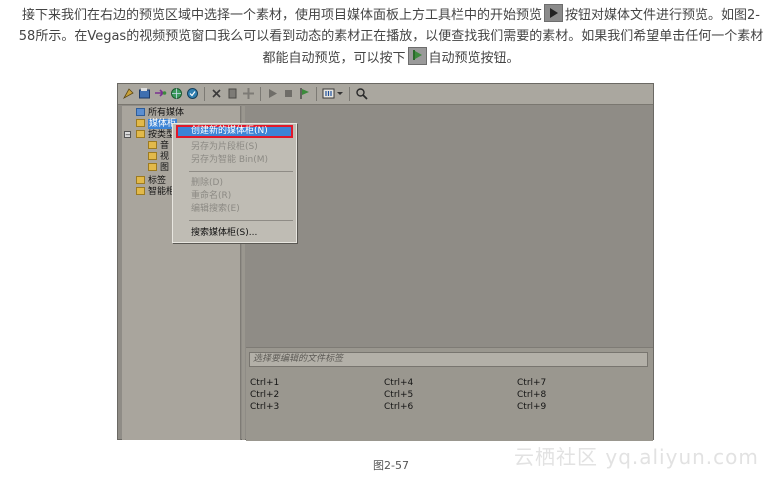 The image size is (782, 477). What do you see at coordinates (192, 93) in the screenshot?
I see `explore-media-icon` at bounding box center [192, 93].